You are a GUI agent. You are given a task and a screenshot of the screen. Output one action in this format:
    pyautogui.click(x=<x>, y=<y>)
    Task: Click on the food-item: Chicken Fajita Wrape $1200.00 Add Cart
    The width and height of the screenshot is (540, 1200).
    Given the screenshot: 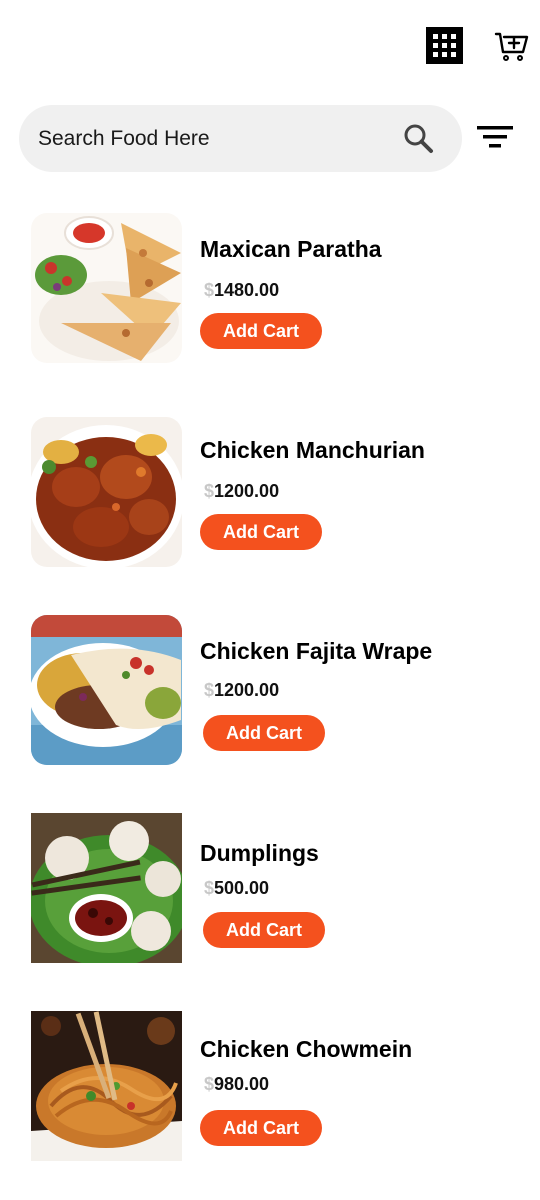 What is the action you would take?
    pyautogui.click(x=270, y=695)
    